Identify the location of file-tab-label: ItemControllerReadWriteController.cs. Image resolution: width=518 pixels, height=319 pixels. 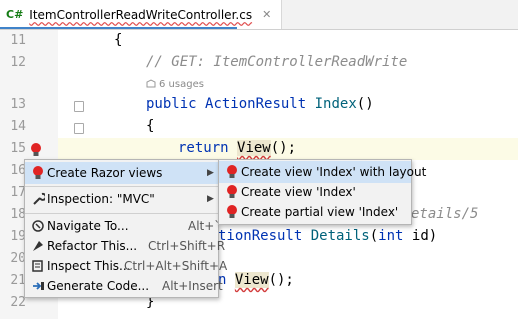
(141, 14).